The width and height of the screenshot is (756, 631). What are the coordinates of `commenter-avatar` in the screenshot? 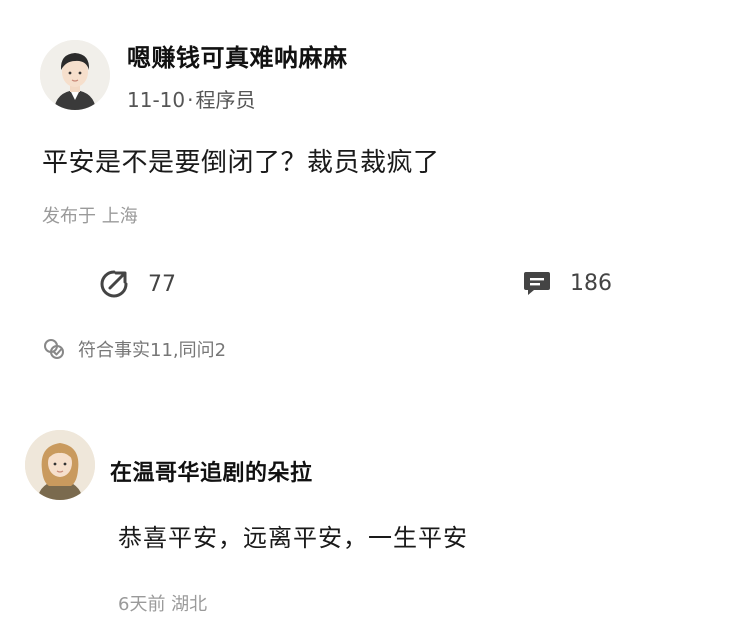 It's located at (60, 465).